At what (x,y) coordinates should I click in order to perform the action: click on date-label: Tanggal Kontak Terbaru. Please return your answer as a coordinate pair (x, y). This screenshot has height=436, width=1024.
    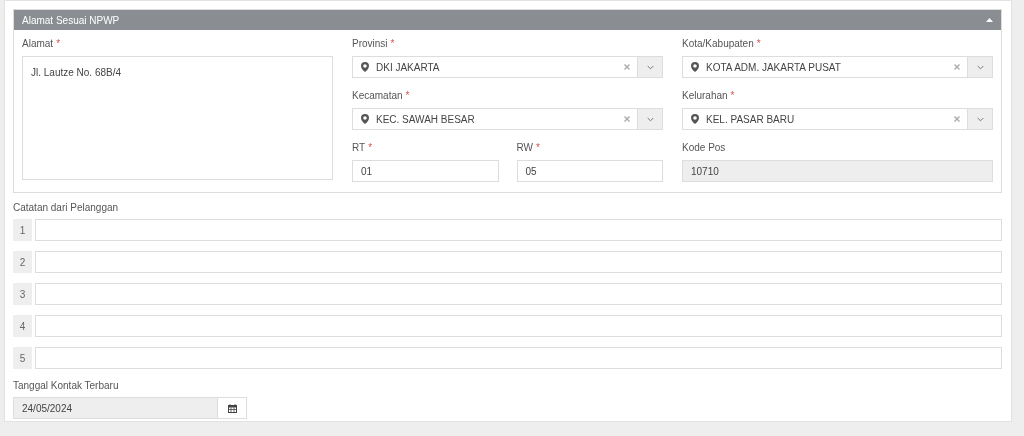
    Looking at the image, I should click on (66, 385).